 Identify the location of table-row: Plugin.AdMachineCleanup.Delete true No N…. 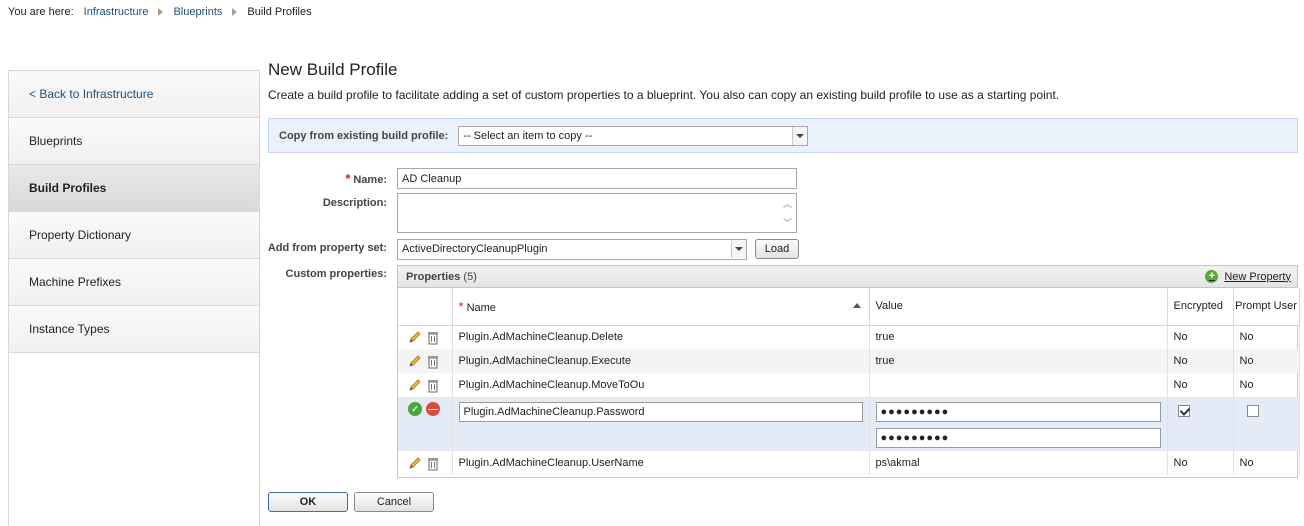
(849, 337).